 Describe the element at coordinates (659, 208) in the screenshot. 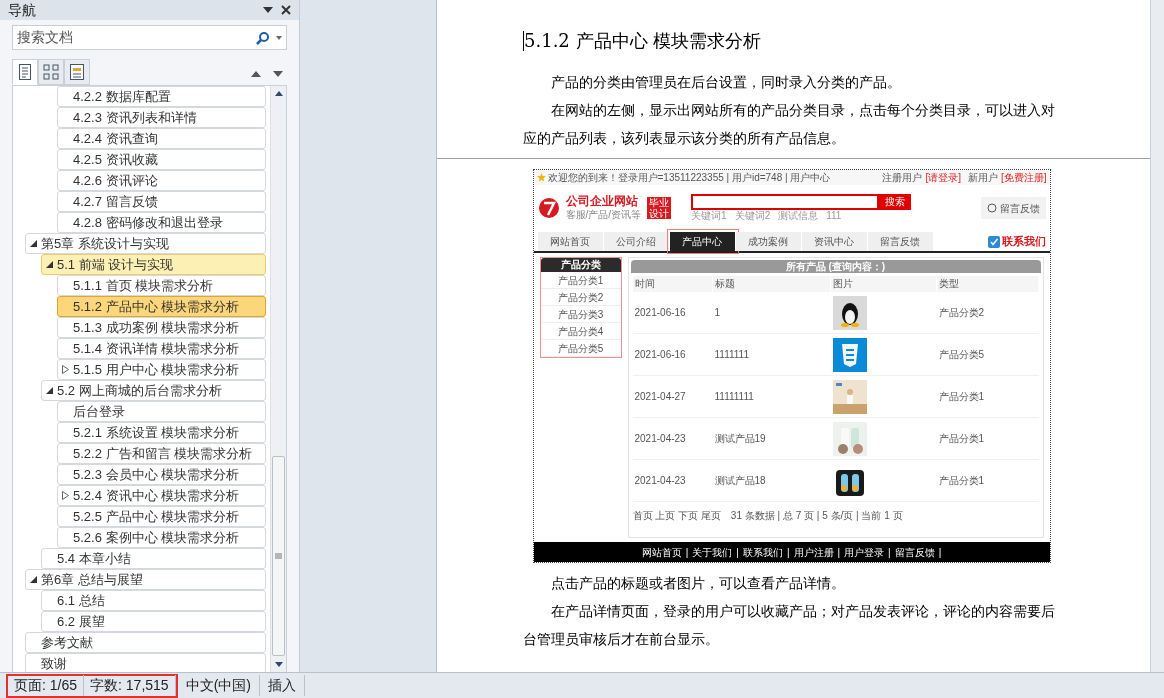

I see `logo-badge: 毕业设计` at that location.